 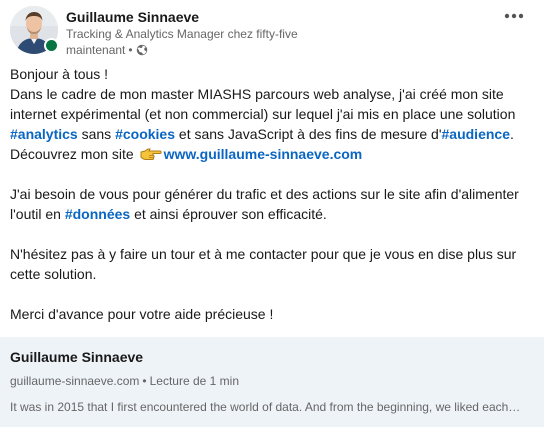 I want to click on more-options-button, so click(x=514, y=16).